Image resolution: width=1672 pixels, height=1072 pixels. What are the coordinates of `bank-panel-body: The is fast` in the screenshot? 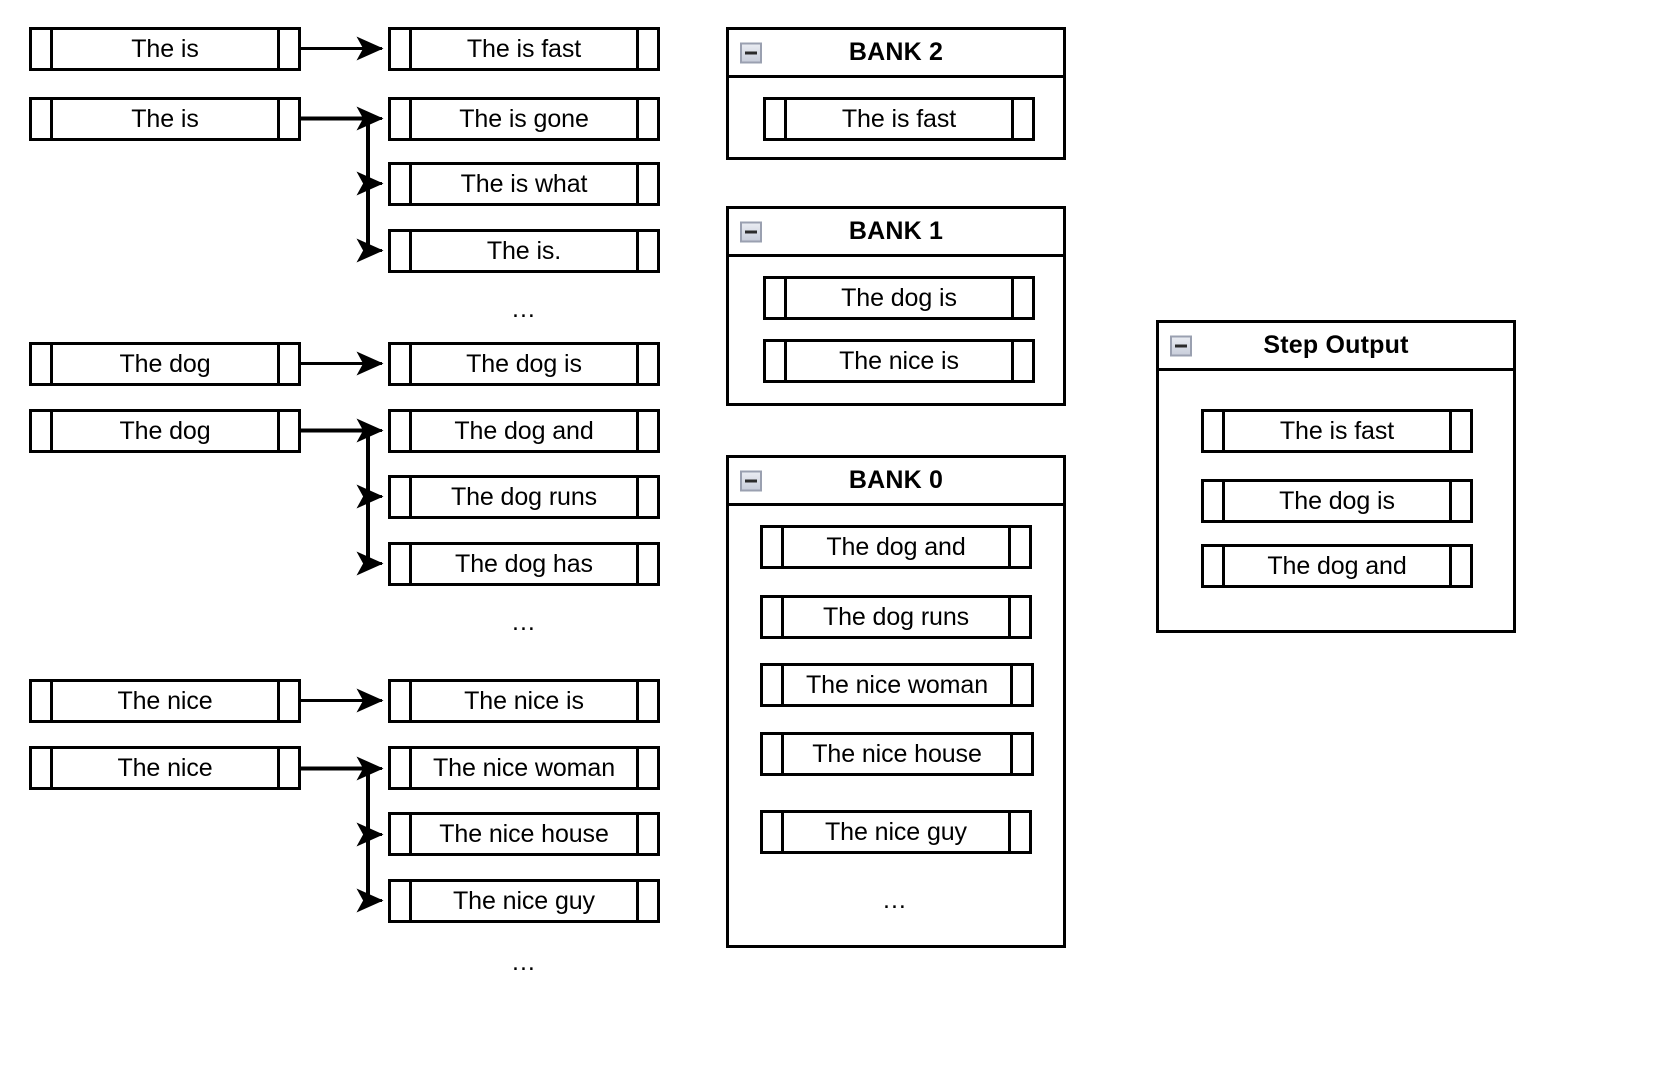 It's located at (896, 119).